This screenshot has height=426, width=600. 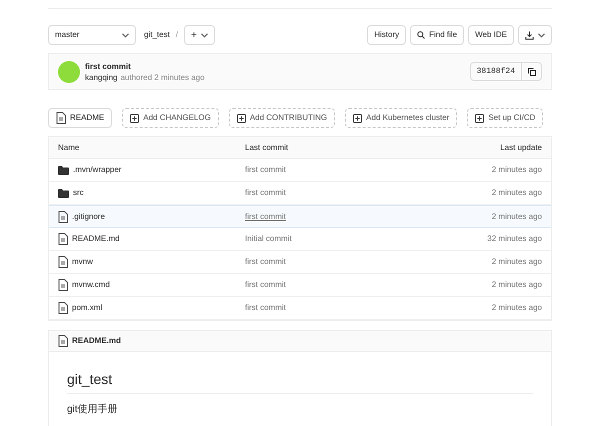 I want to click on quick-action-button: README, so click(x=80, y=118).